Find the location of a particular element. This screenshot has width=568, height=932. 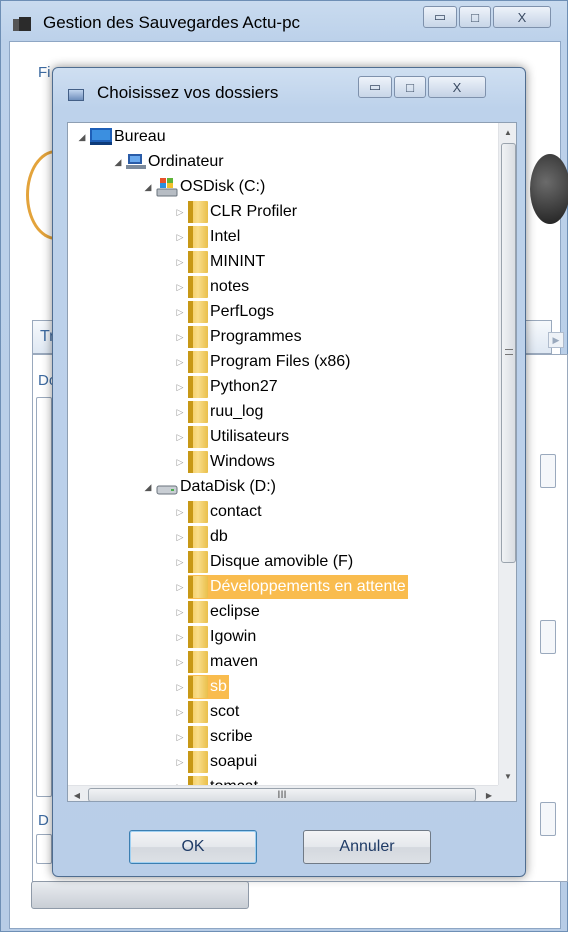

hard-drive-icon is located at coordinates (167, 487).